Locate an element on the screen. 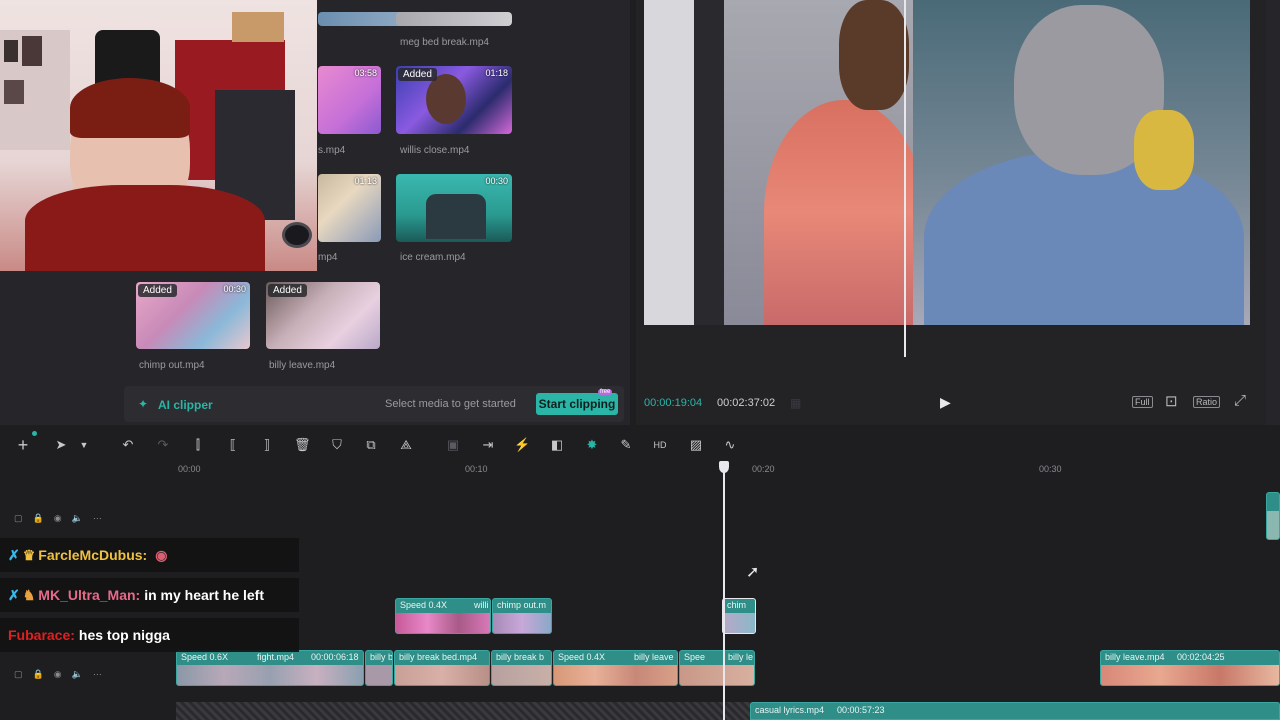 The height and width of the screenshot is (720, 1280). effects-wand-icon: ✎ is located at coordinates (626, 445).